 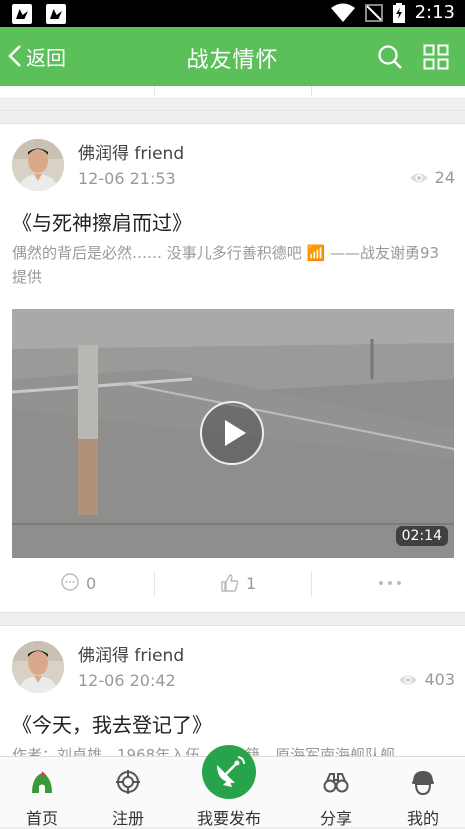 What do you see at coordinates (390, 57) in the screenshot?
I see `search-icon` at bounding box center [390, 57].